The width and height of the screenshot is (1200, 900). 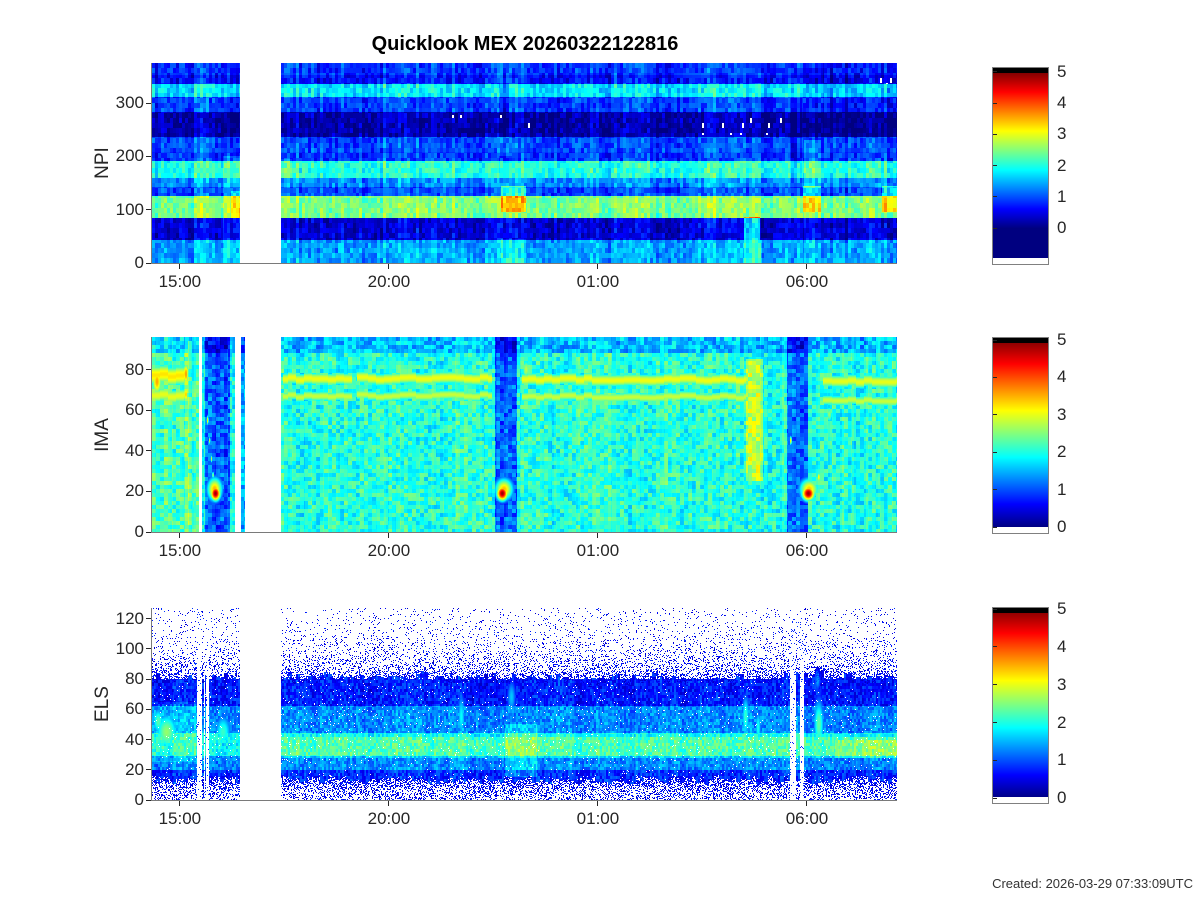 I want to click on els-spectrogram-canvas, so click(x=524, y=704).